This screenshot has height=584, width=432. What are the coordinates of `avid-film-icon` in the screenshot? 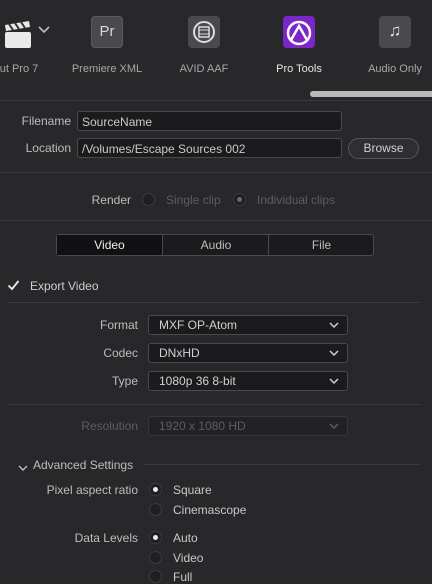 It's located at (204, 32).